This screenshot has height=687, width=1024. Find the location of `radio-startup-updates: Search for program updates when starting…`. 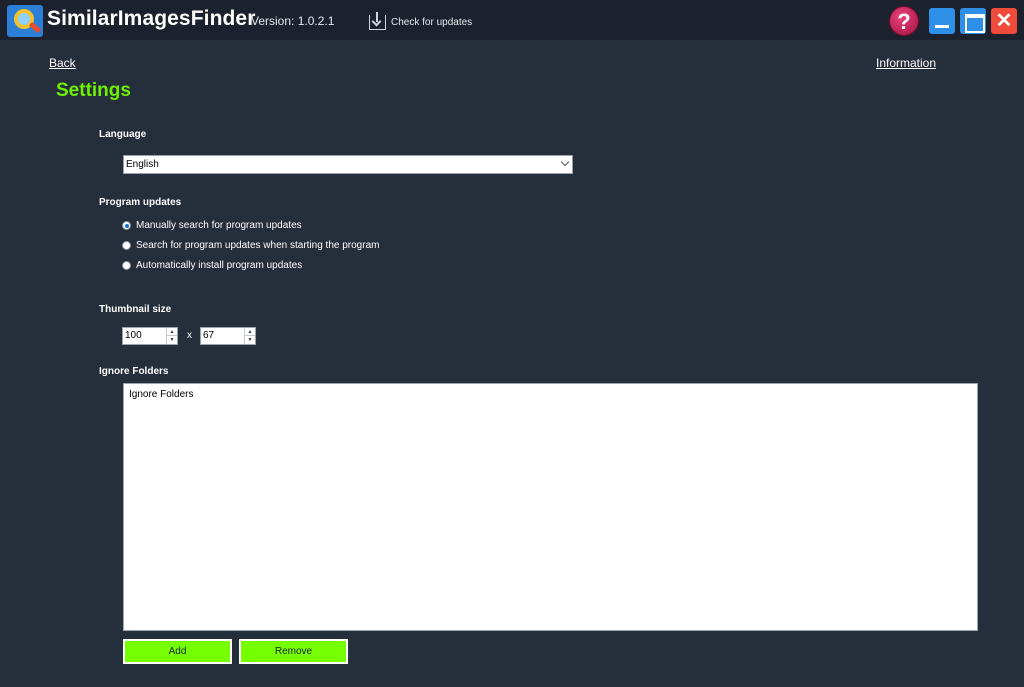

radio-startup-updates: Search for program updates when starting… is located at coordinates (250, 245).